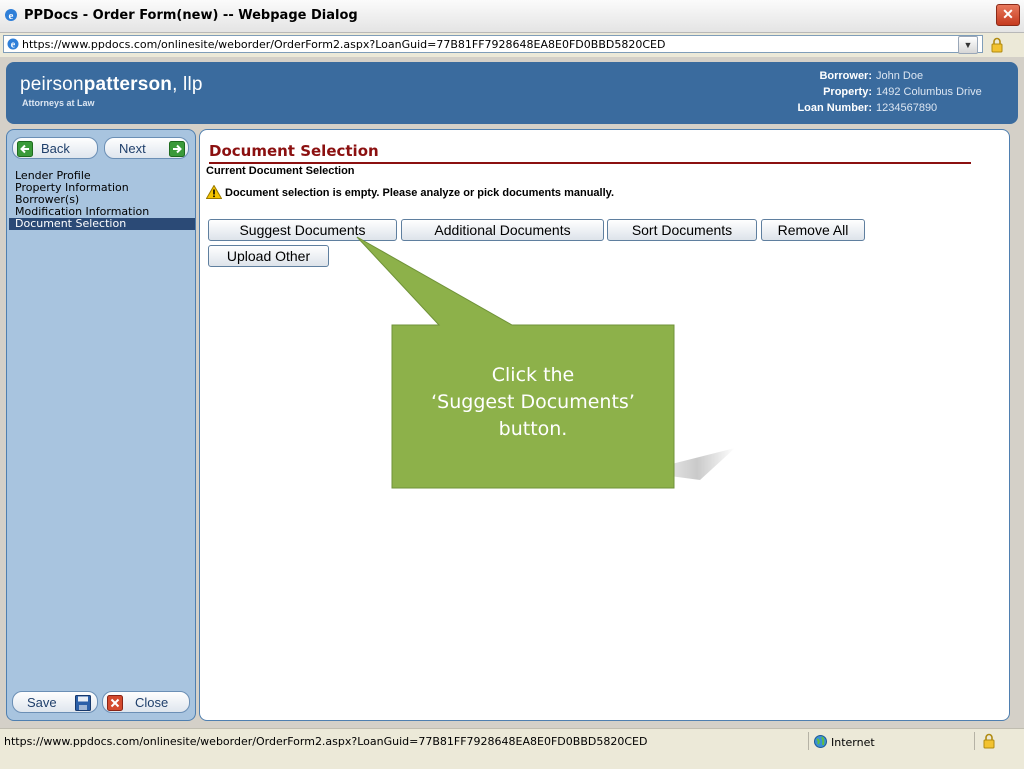 Image resolution: width=1024 pixels, height=769 pixels. Describe the element at coordinates (146, 148) in the screenshot. I see `next-button: Next` at that location.